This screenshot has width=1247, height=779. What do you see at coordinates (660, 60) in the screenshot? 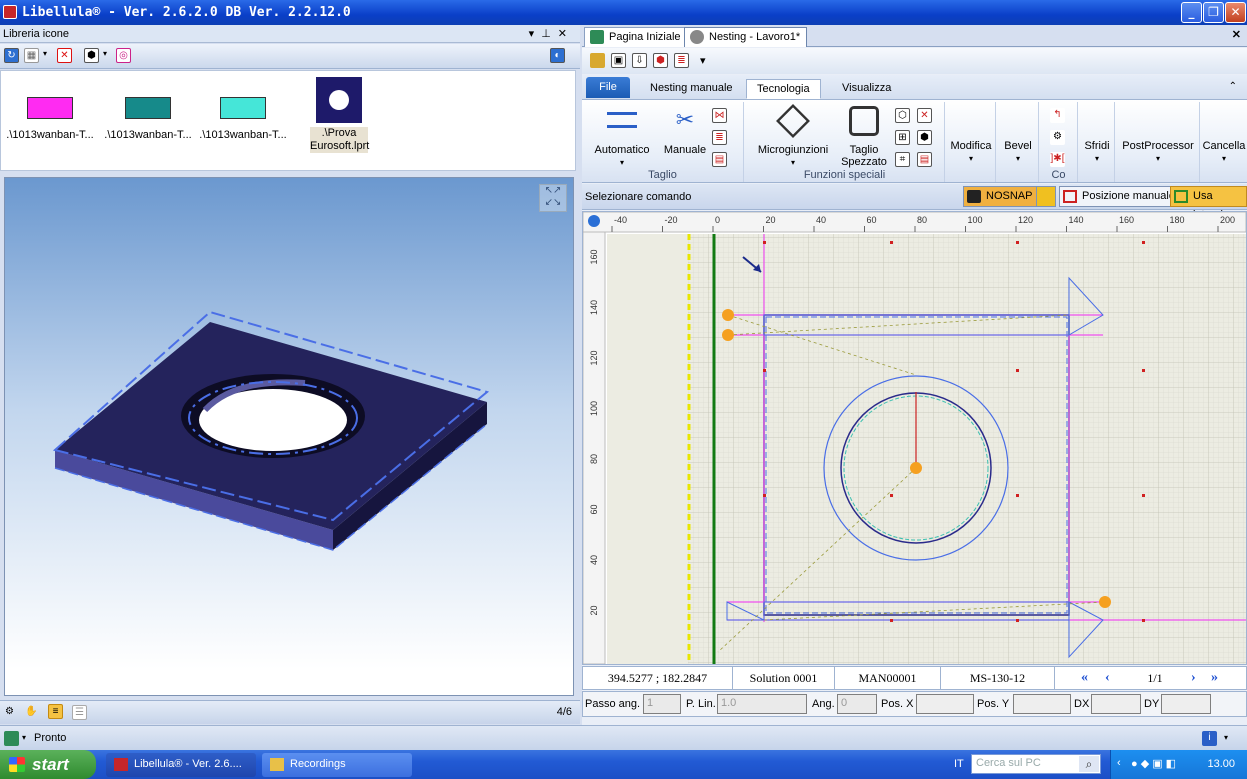
I see `cube-icon: ⬢` at bounding box center [660, 60].